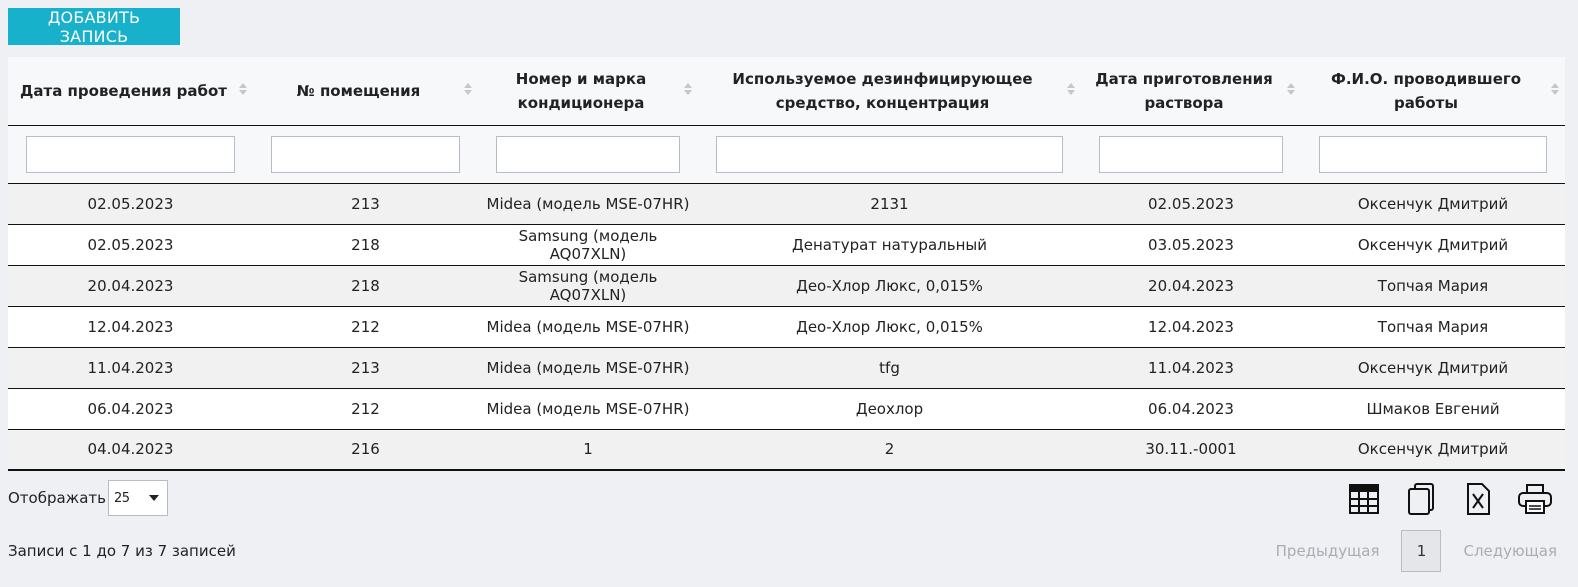  I want to click on table-cell-solution-date: 11.04.2023, so click(1191, 368).